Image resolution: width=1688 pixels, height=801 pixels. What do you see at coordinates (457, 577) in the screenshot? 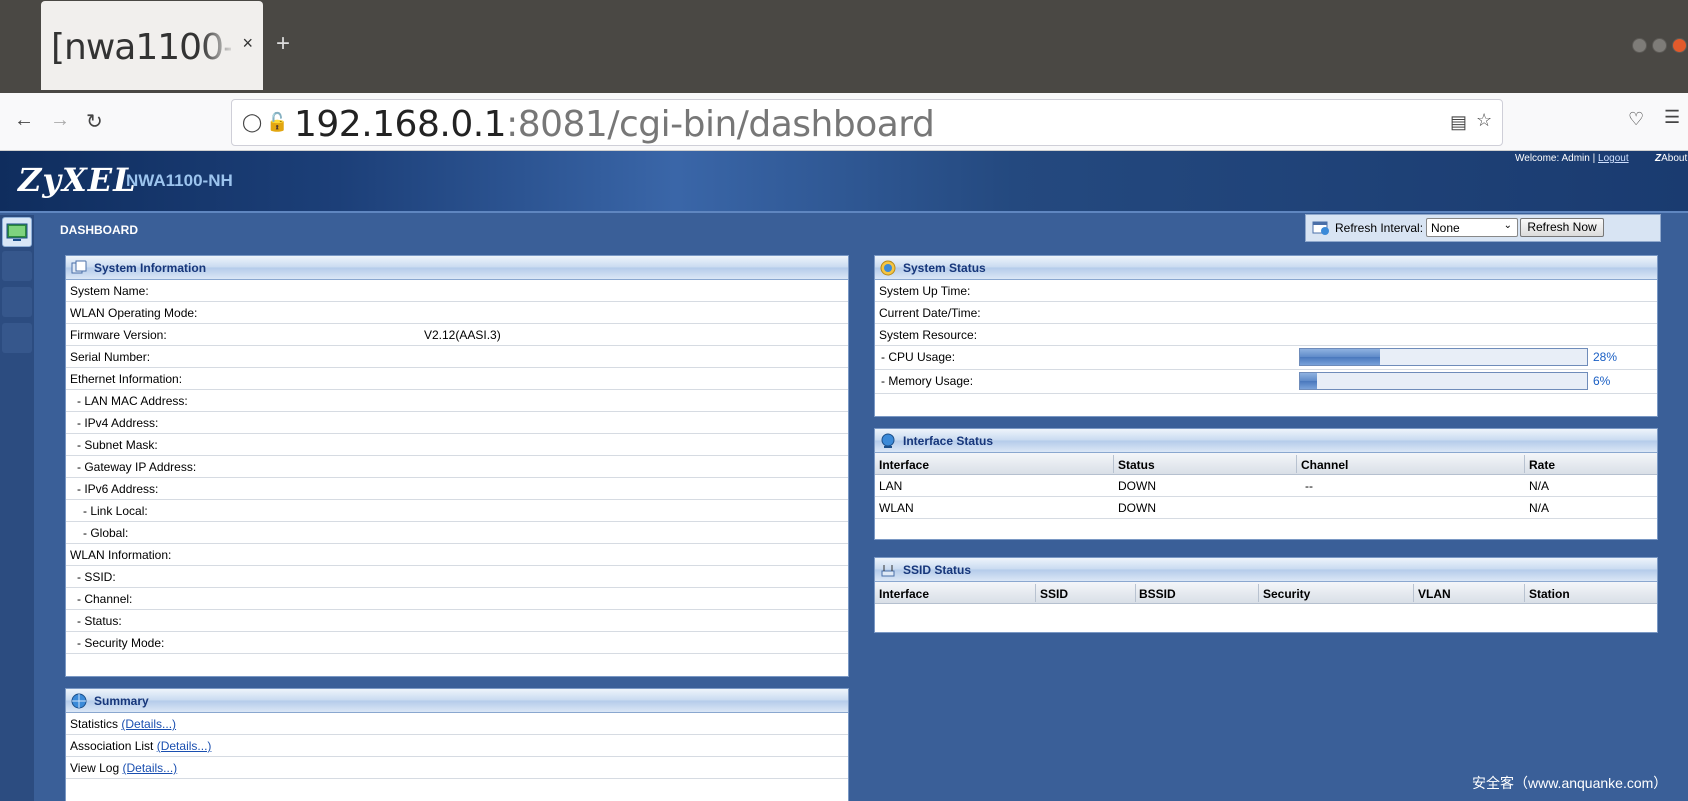
I see `info-row: - SSID:` at bounding box center [457, 577].